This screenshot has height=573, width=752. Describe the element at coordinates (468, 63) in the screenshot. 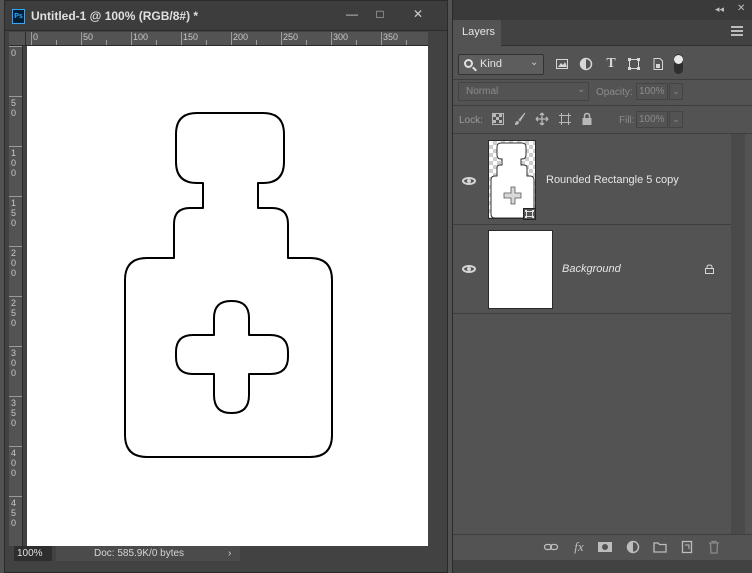

I see `search-icon` at that location.